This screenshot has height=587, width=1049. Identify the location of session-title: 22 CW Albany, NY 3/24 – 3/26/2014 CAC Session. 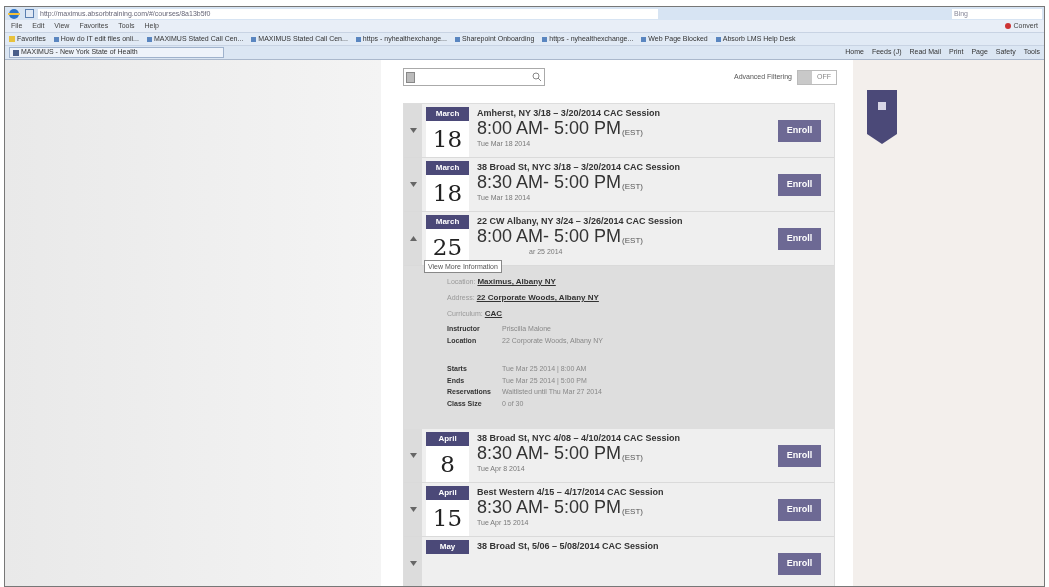
(580, 221).